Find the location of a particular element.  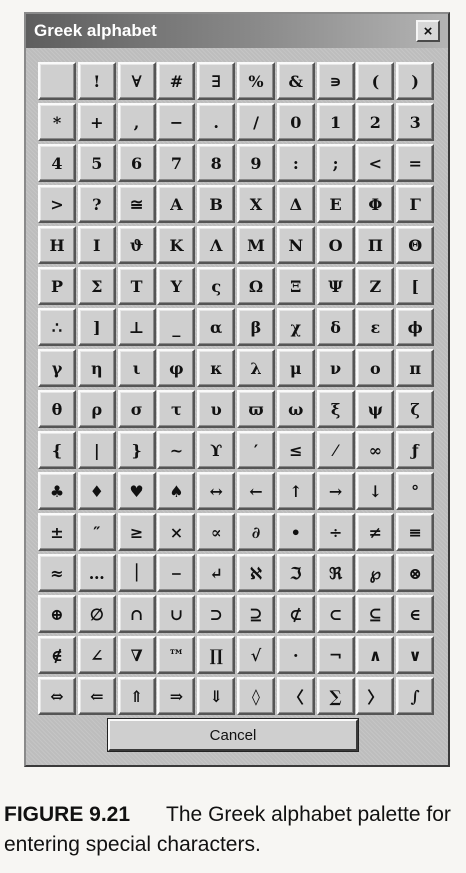

symbol-key: Ο is located at coordinates (335, 245).